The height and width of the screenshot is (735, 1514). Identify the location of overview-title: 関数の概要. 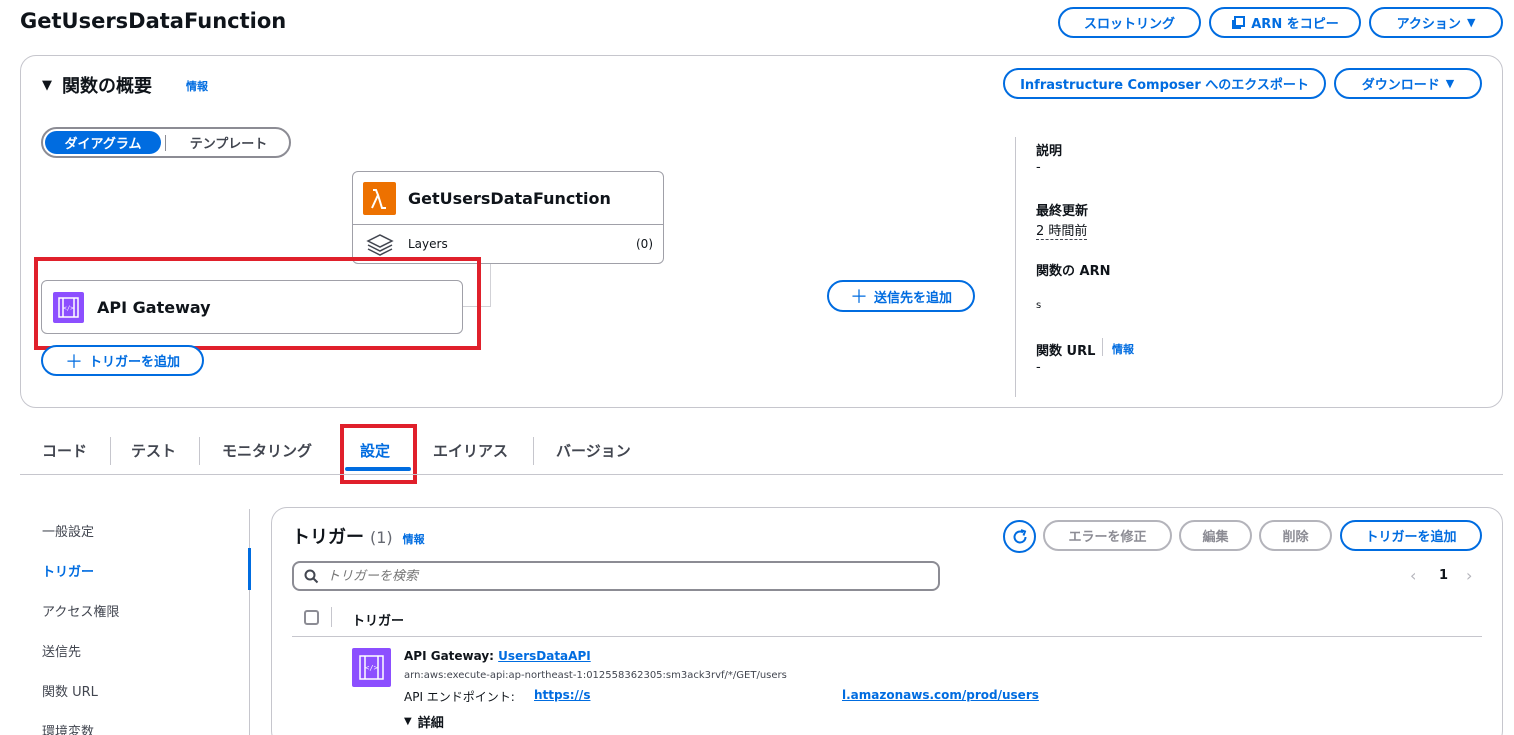
(107, 86).